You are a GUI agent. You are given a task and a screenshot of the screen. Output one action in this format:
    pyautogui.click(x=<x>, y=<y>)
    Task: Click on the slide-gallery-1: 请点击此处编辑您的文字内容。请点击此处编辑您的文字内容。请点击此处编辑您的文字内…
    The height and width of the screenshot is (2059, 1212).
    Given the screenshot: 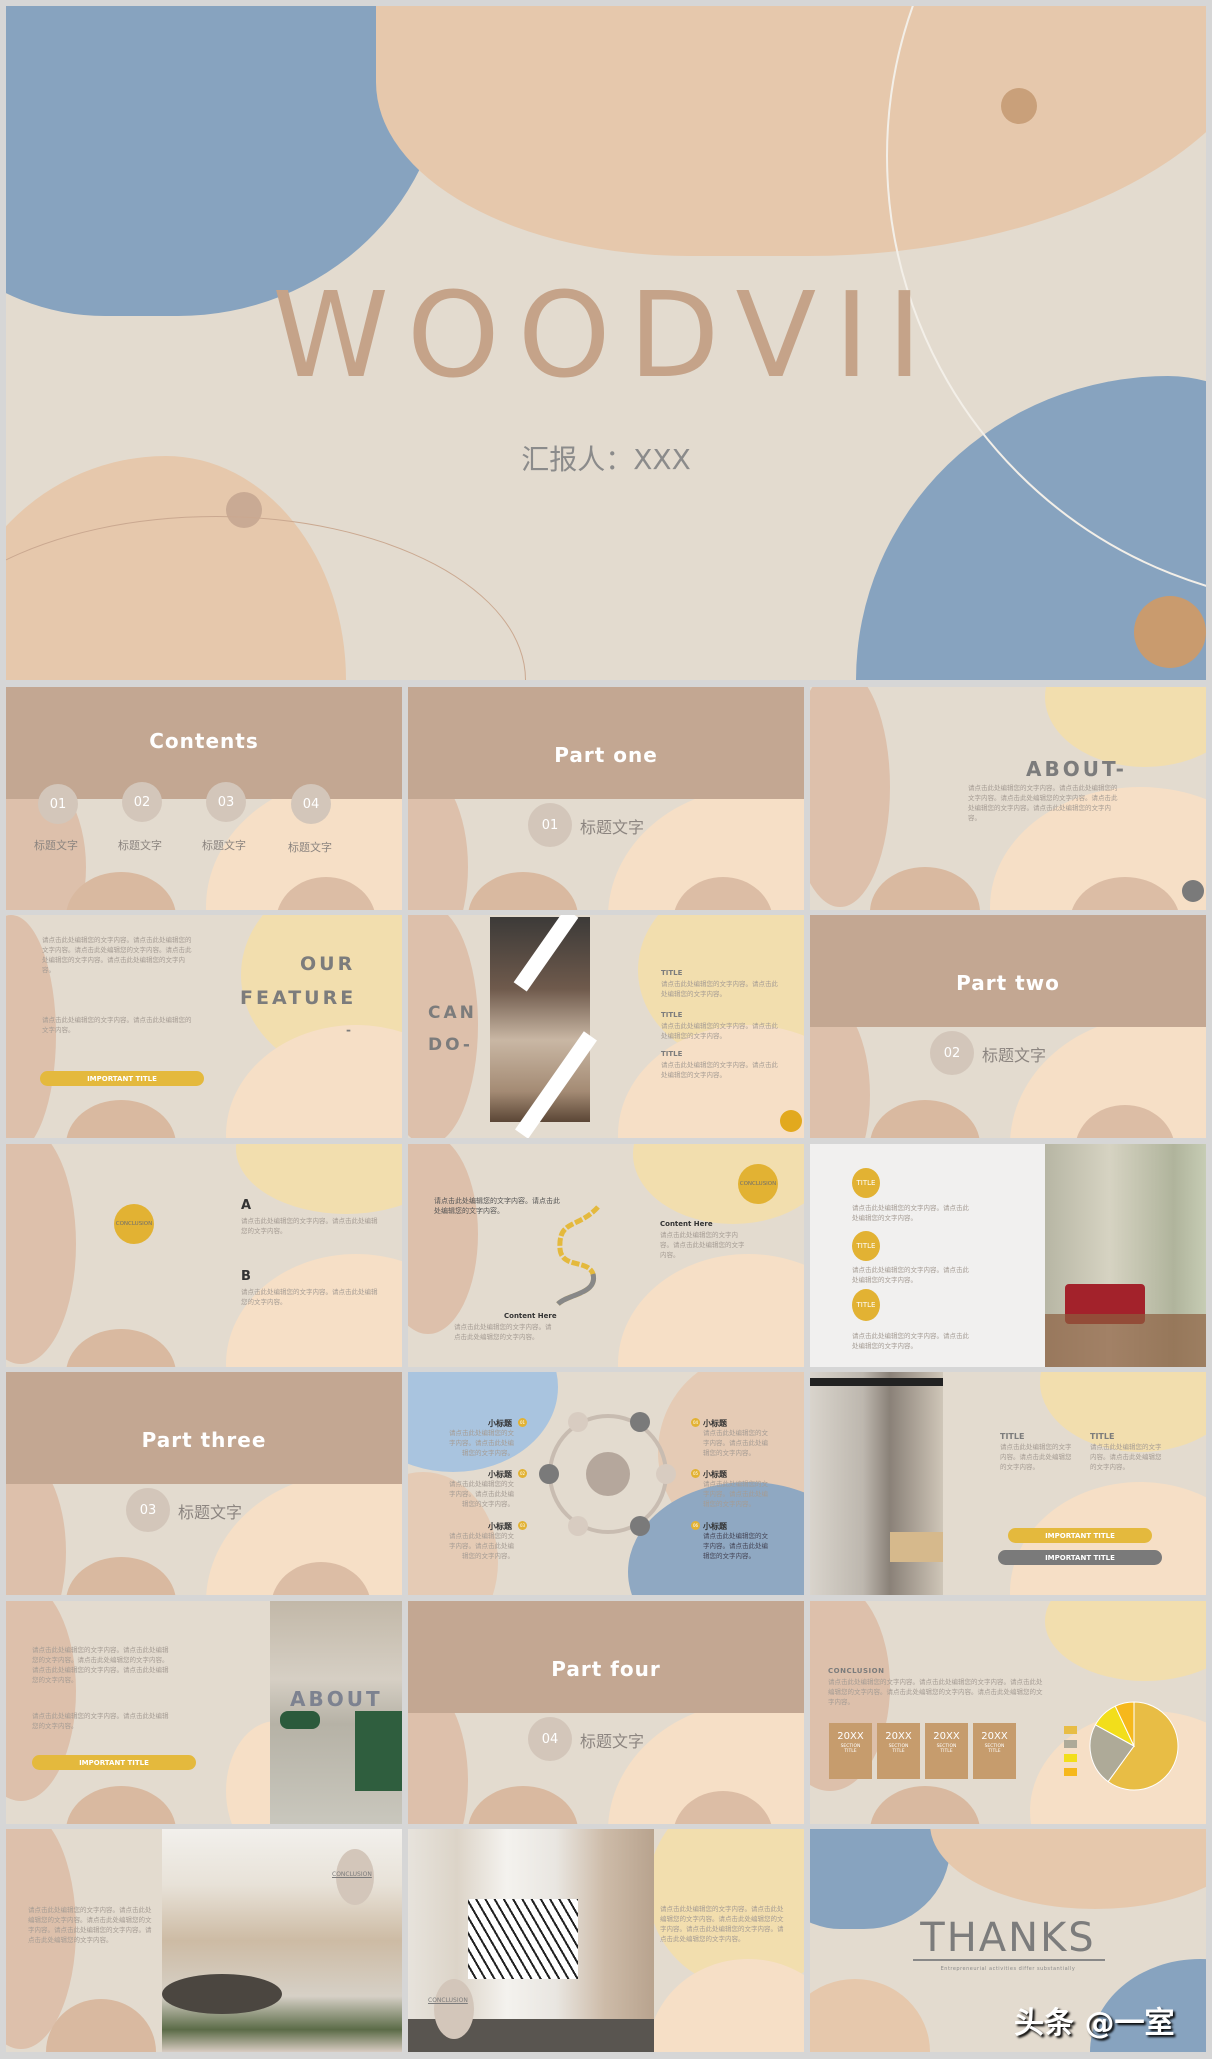 What is the action you would take?
    pyautogui.click(x=204, y=1940)
    